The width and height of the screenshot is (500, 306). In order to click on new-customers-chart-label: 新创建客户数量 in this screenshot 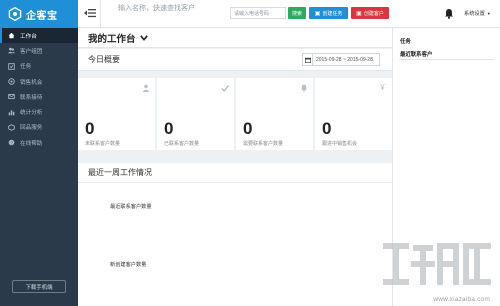, I will do `click(128, 265)`.